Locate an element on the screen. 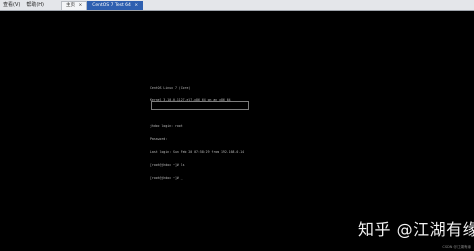  tab-home: 主页 × is located at coordinates (74, 5).